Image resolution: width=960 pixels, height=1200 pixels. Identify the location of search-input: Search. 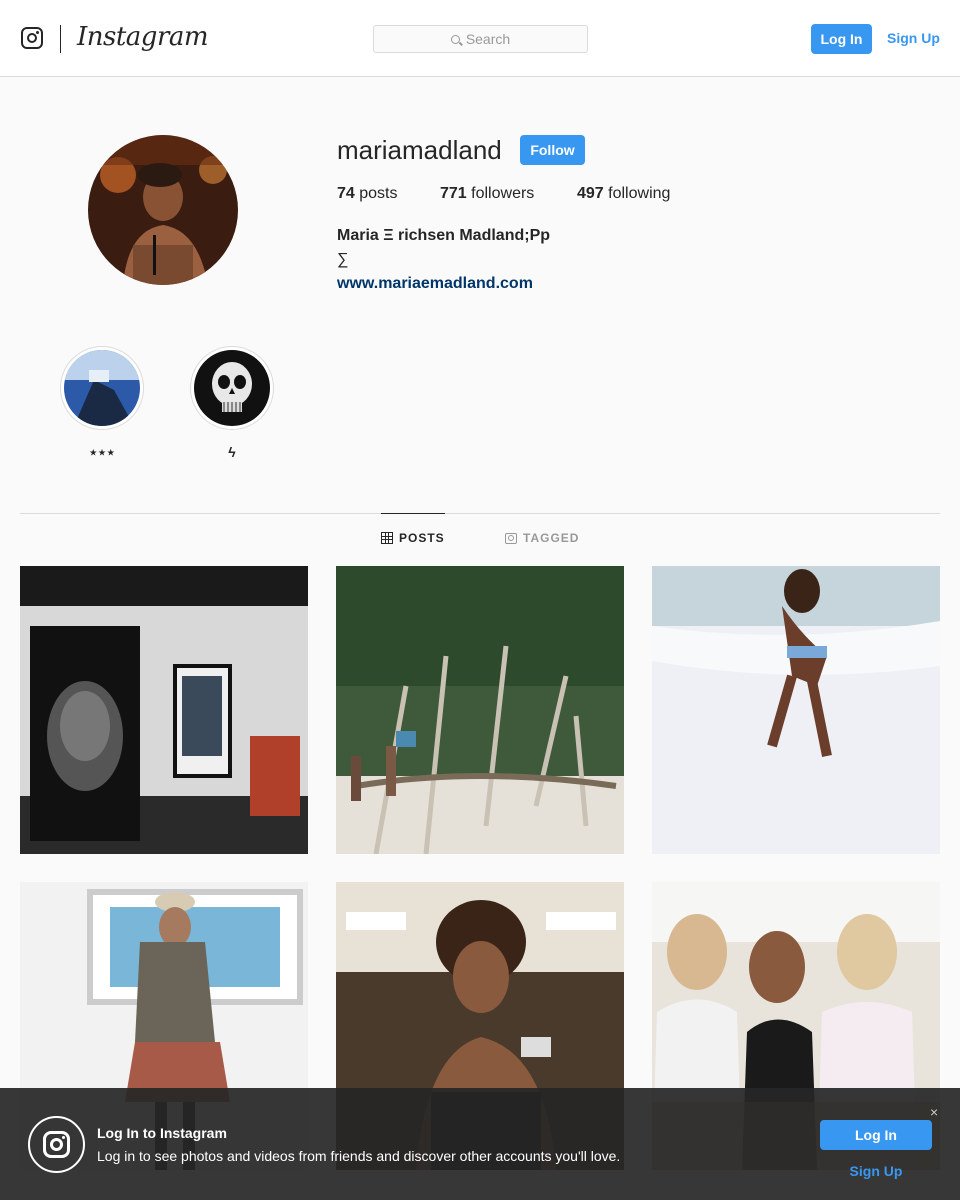
(480, 39).